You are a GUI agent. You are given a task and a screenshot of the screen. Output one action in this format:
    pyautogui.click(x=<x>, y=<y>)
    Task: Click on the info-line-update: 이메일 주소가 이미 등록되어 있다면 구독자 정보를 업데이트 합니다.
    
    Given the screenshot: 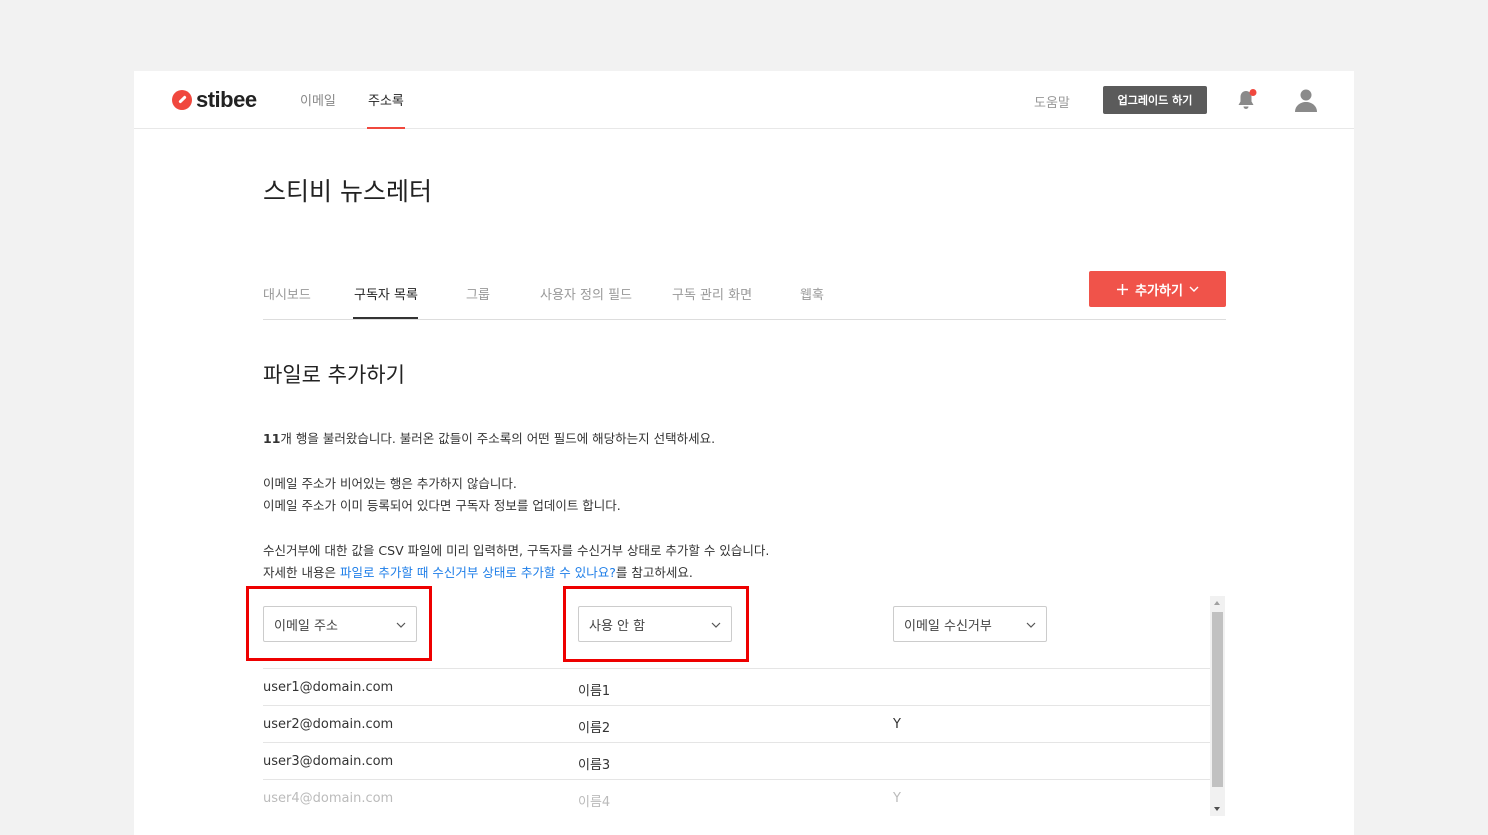 What is the action you would take?
    pyautogui.click(x=442, y=505)
    